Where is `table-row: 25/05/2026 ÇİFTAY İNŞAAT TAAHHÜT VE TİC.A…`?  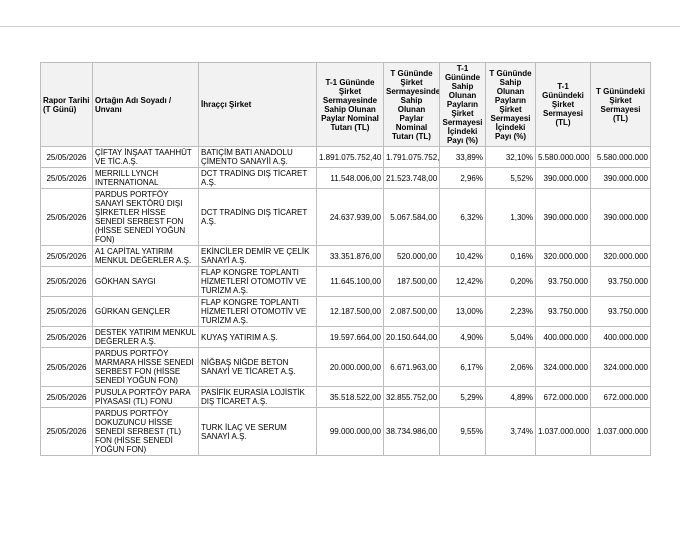
table-row: 25/05/2026 ÇİFTAY İNŞAAT TAAHHÜT VE TİC.A… is located at coordinates (345, 157).